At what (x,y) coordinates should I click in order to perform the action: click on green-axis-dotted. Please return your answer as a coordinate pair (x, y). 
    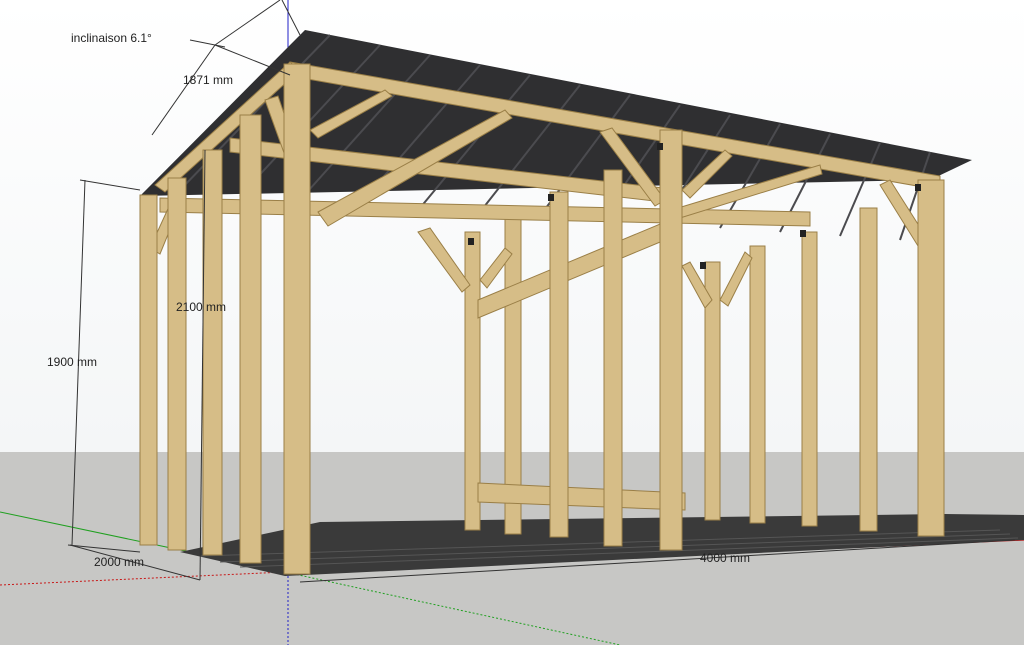
    Looking at the image, I should click on (452, 608).